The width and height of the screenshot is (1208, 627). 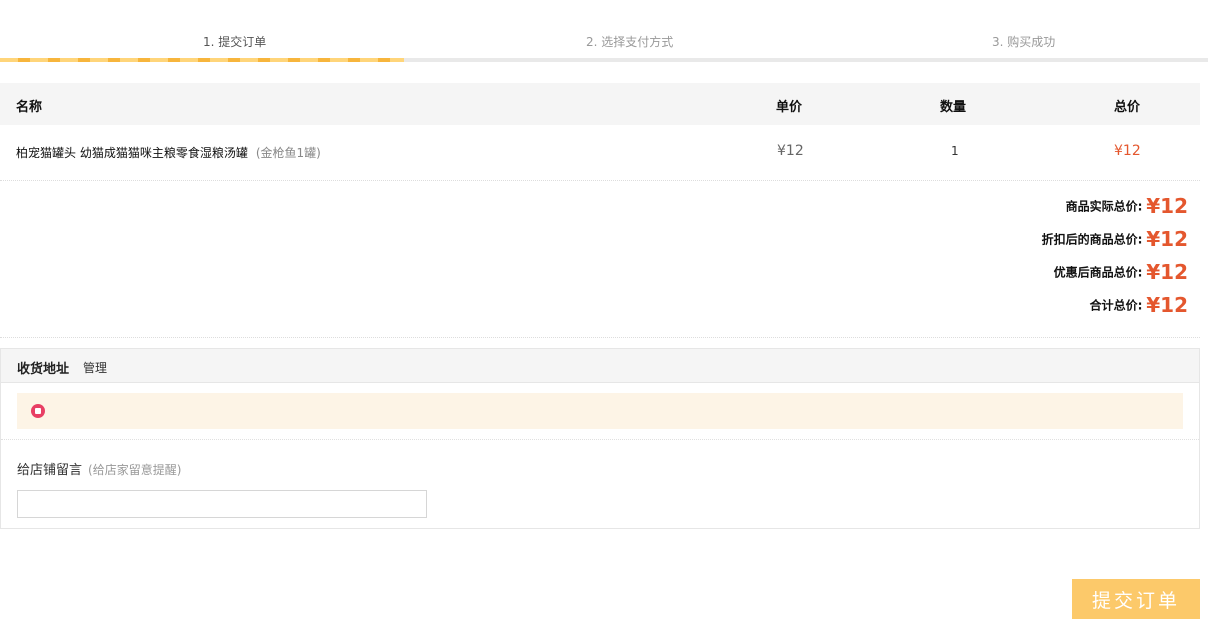 I want to click on summary-actual-total: 商品实际总价: ¥12, so click(x=988, y=210).